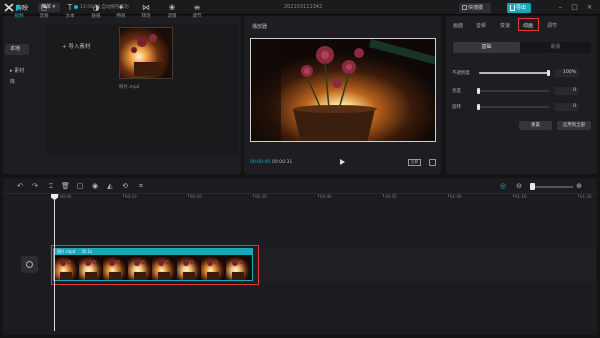  I want to click on cover-icon, so click(29, 264).